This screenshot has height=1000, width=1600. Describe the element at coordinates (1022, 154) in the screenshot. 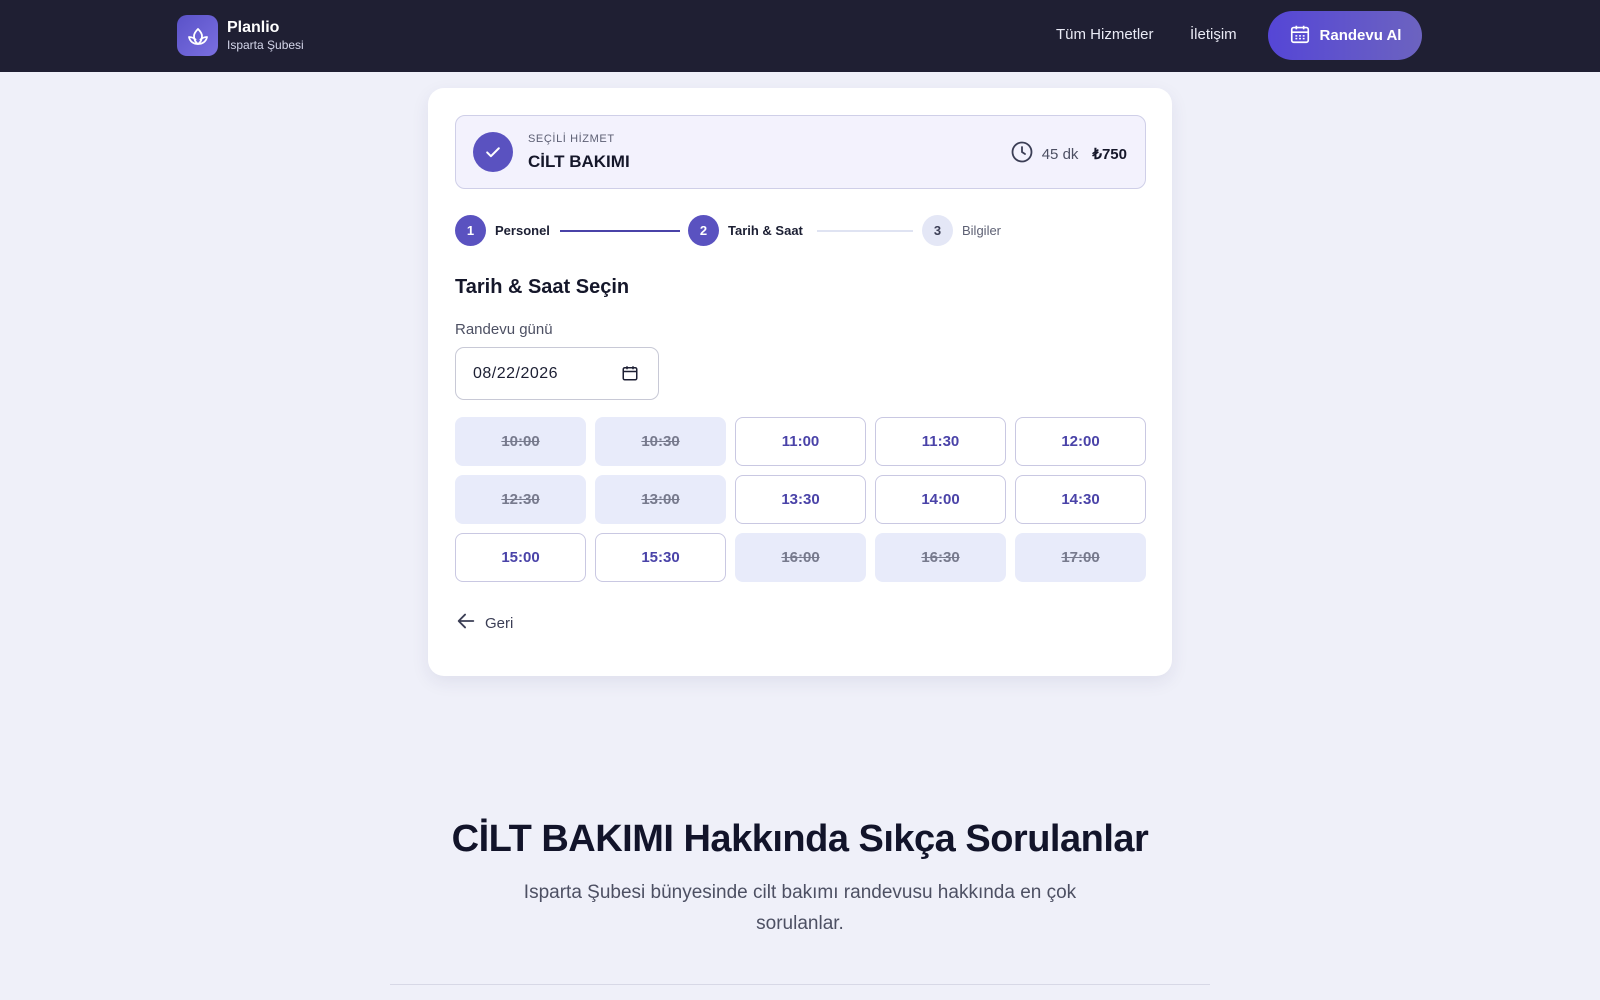

I see `clock-icon` at that location.